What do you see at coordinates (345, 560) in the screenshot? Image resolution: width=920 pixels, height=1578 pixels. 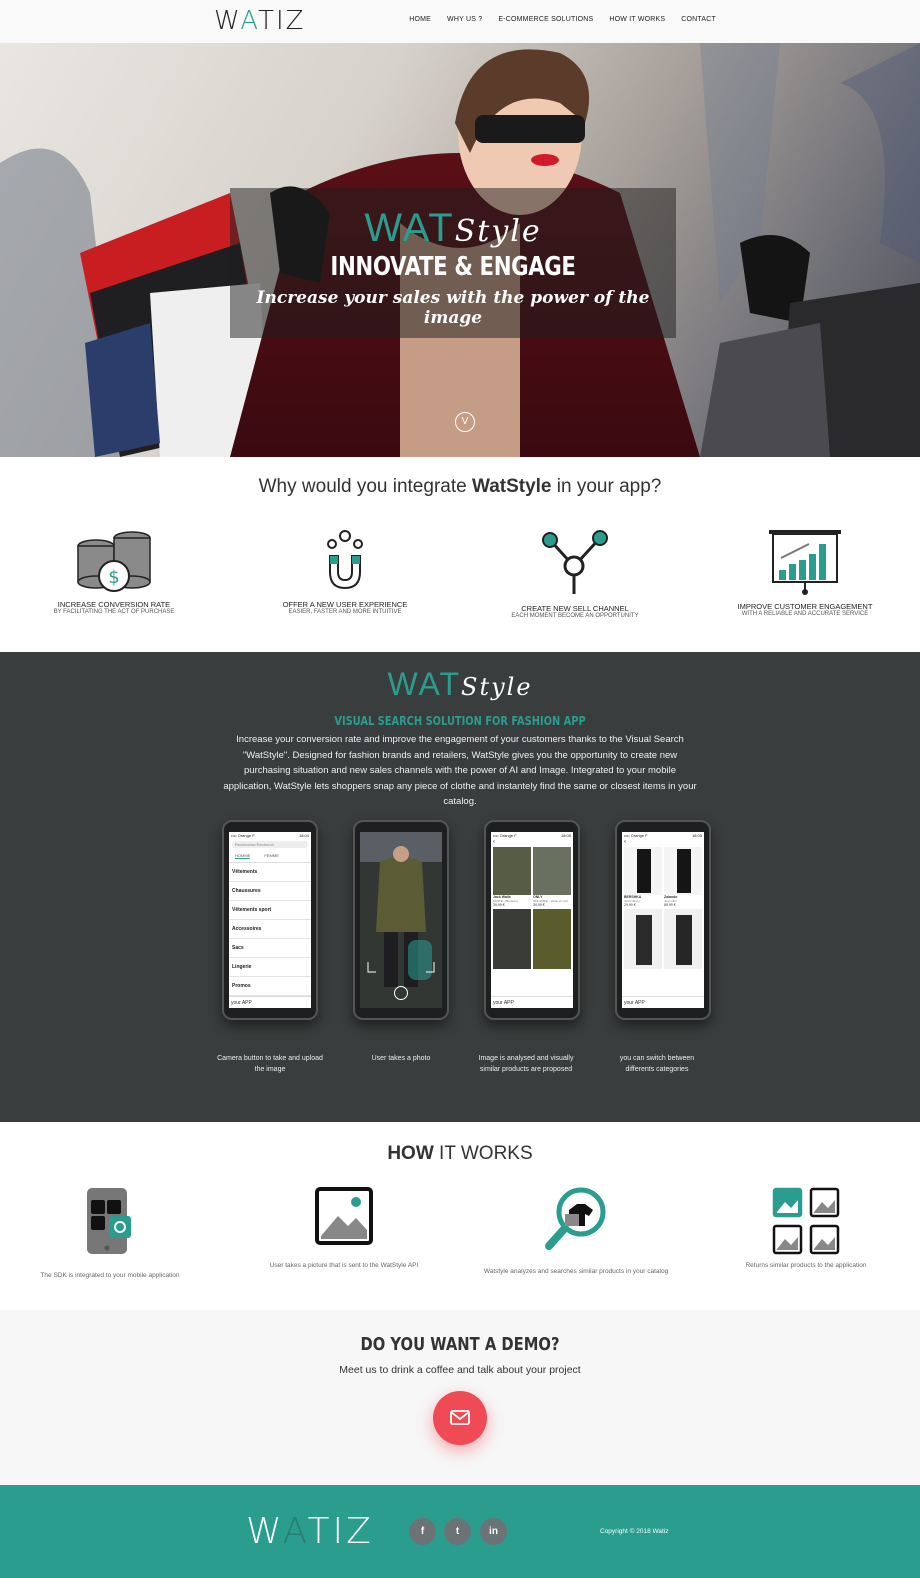 I see `magnet-icon` at bounding box center [345, 560].